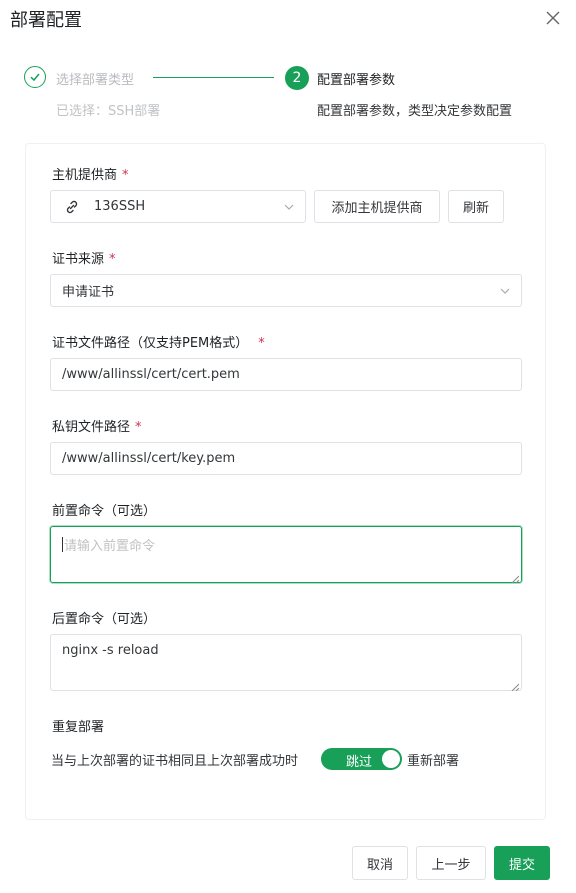  What do you see at coordinates (286, 374) in the screenshot?
I see `cert-path-input: /www/allinssl/cert/cert.pem` at bounding box center [286, 374].